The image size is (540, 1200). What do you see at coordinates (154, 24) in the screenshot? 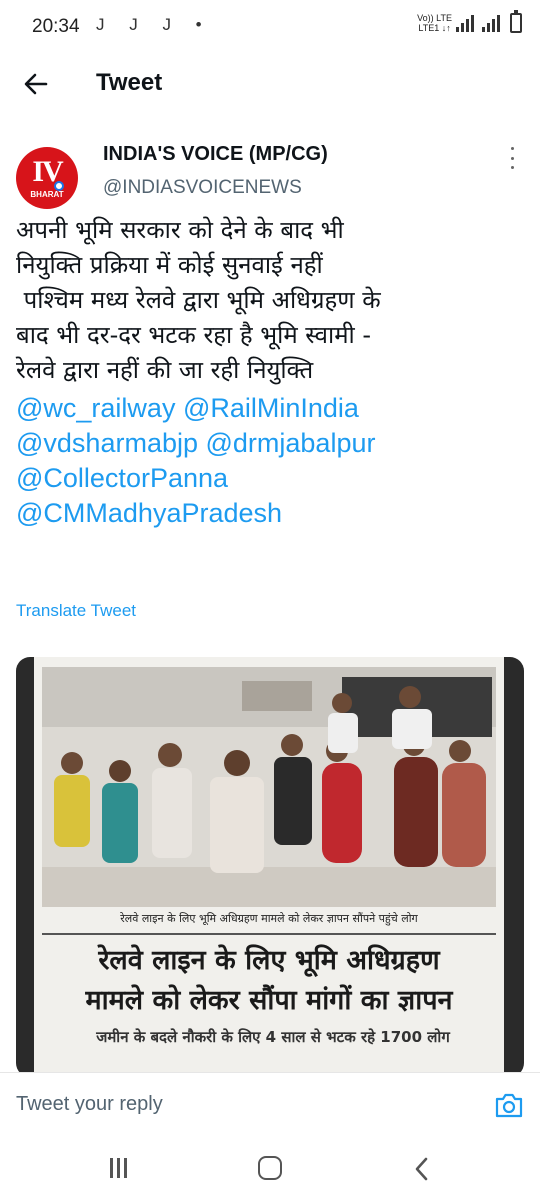
I see `notification-icons: J J J •` at bounding box center [154, 24].